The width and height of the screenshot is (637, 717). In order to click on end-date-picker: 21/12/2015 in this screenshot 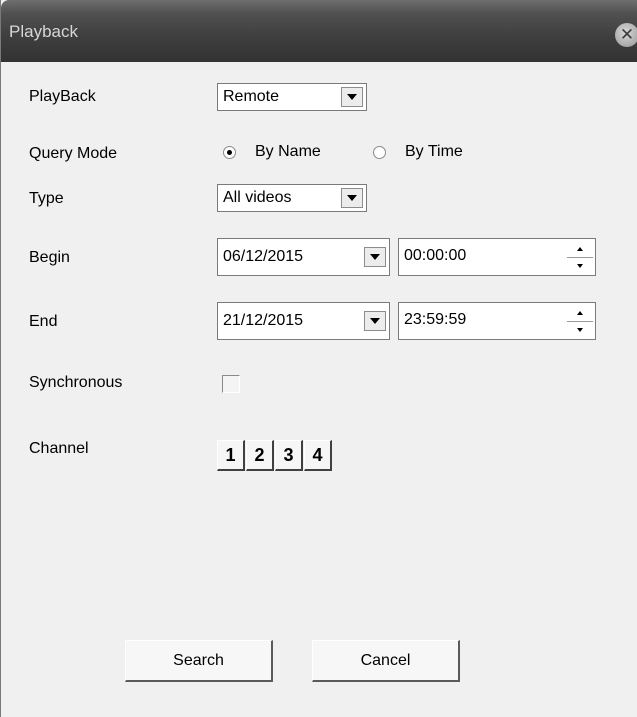, I will do `click(303, 321)`.